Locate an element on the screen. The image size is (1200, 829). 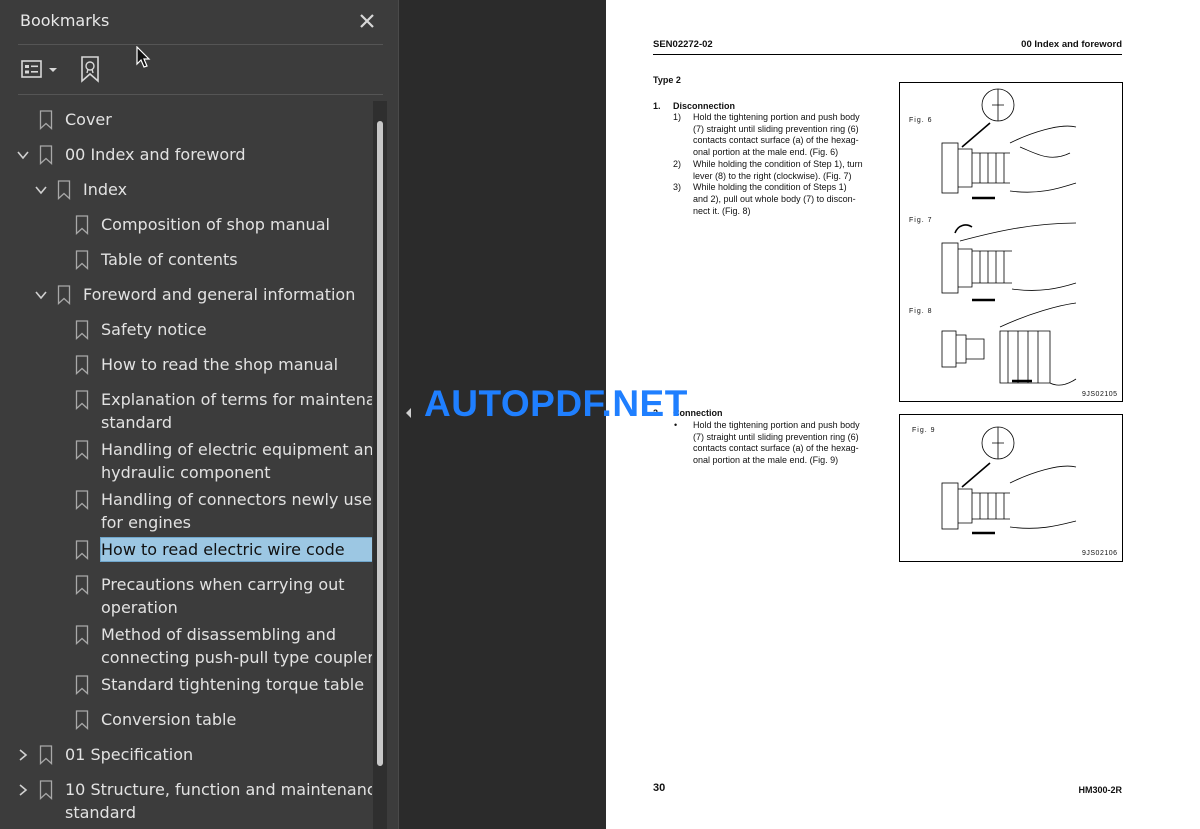
bookmark-label: for engines is located at coordinates (146, 522).